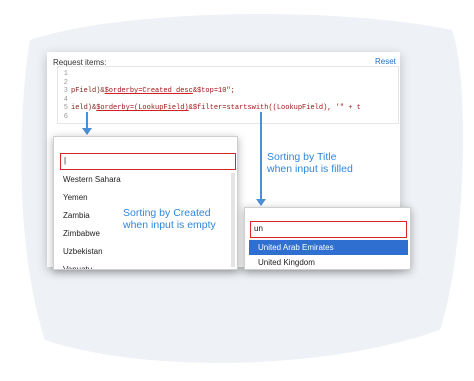 The height and width of the screenshot is (381, 474). What do you see at coordinates (145, 265) in the screenshot?
I see `list-item: Vanuatu` at bounding box center [145, 265].